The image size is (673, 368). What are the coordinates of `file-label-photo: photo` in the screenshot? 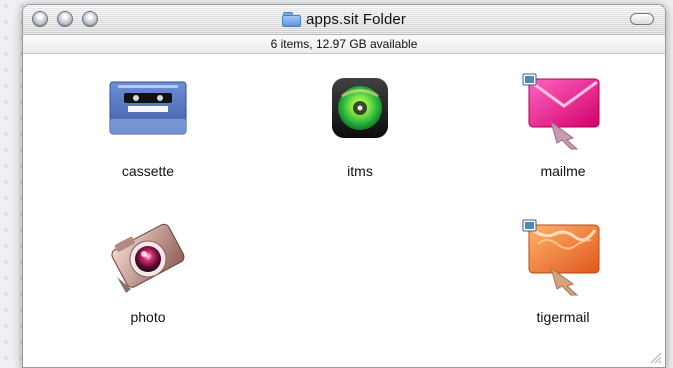 It's located at (148, 317).